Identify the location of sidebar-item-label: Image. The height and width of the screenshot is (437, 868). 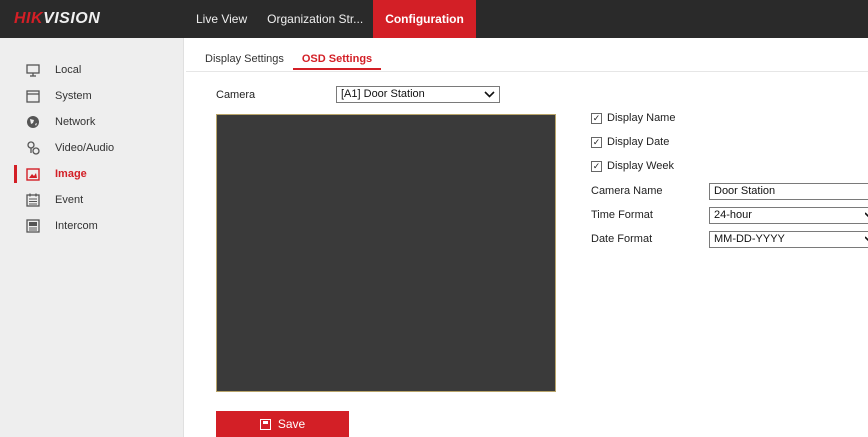
(71, 174).